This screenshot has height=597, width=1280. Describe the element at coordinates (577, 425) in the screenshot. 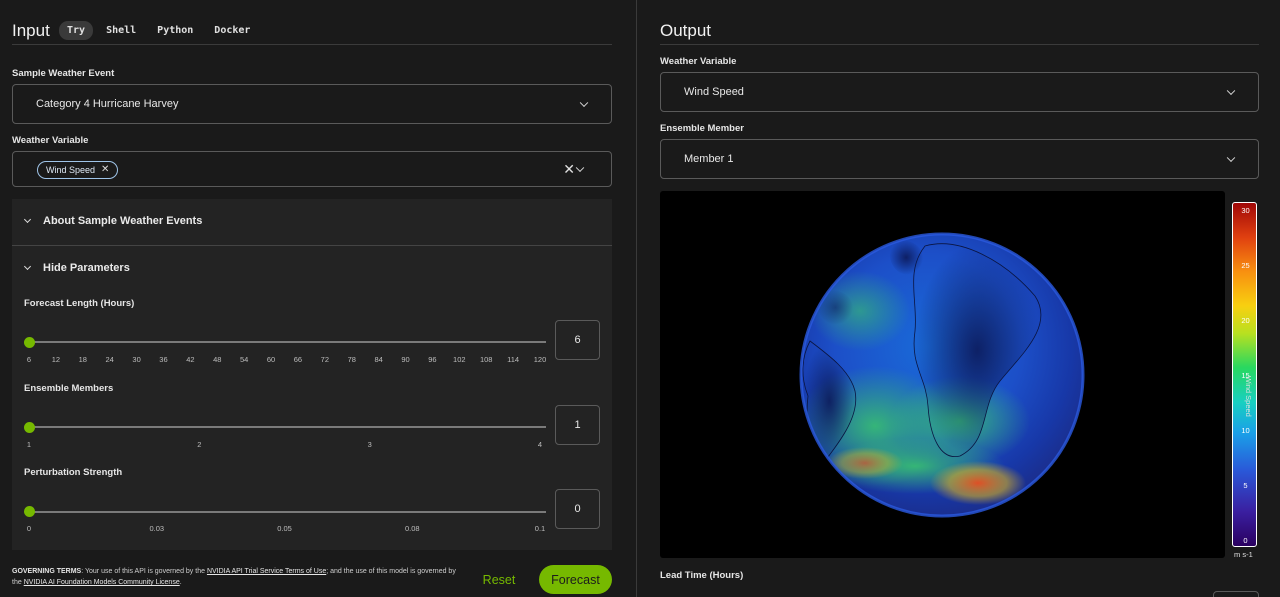

I see `ensemble-members-input: 1` at that location.